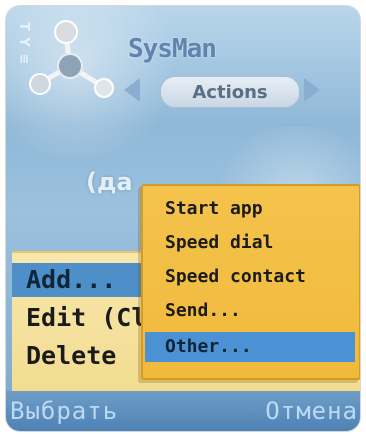 This screenshot has width=366, height=437. What do you see at coordinates (183, 411) in the screenshot?
I see `softkey-bar: Выбрать Отмена` at bounding box center [183, 411].